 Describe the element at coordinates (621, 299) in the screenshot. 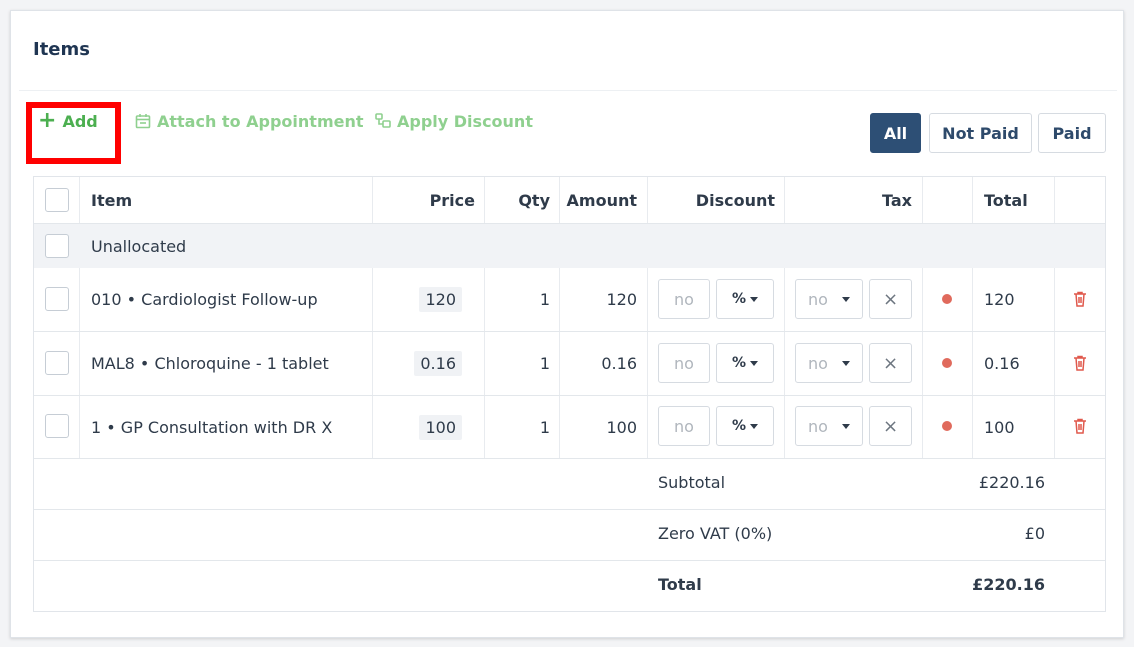

I see `amount-value: 120` at that location.